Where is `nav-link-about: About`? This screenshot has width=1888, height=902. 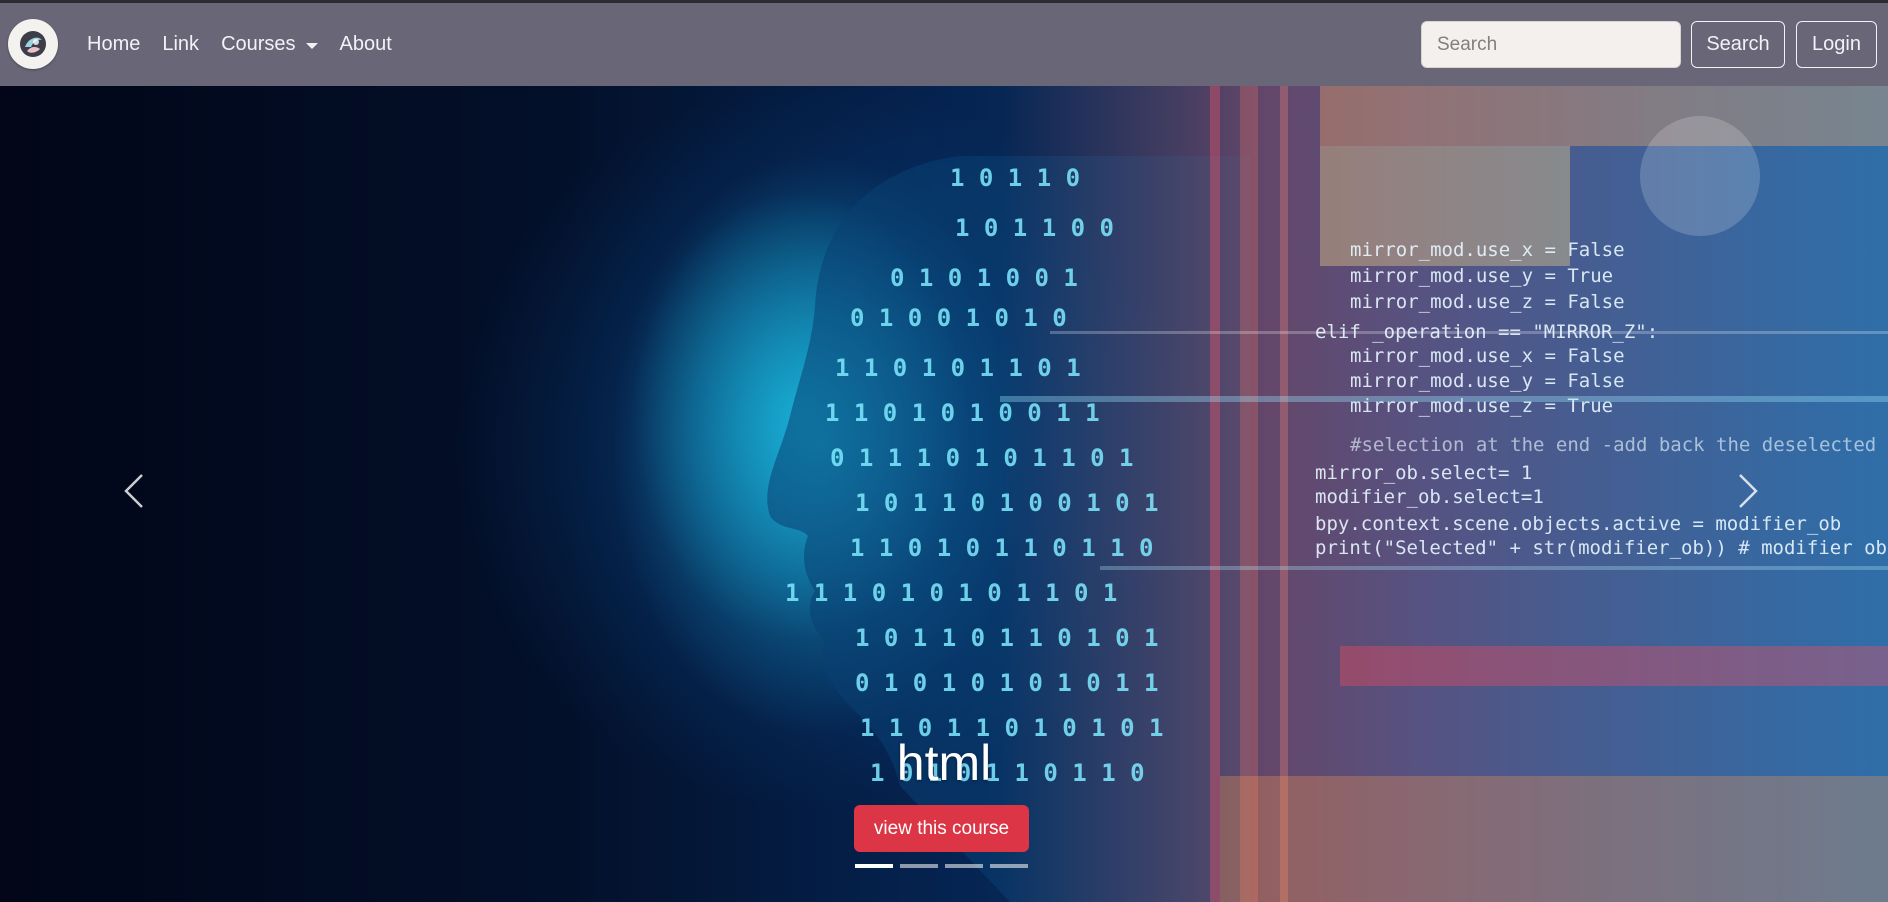
nav-link-about: About is located at coordinates (366, 44).